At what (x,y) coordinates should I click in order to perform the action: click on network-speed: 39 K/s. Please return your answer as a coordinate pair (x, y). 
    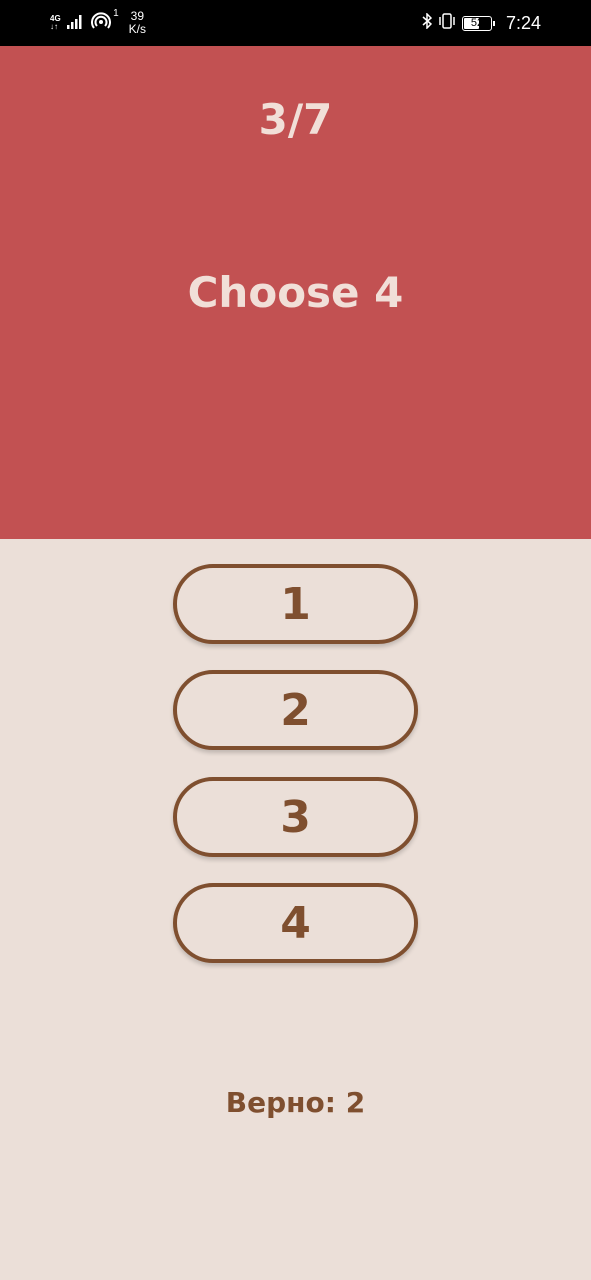
    Looking at the image, I should click on (137, 23).